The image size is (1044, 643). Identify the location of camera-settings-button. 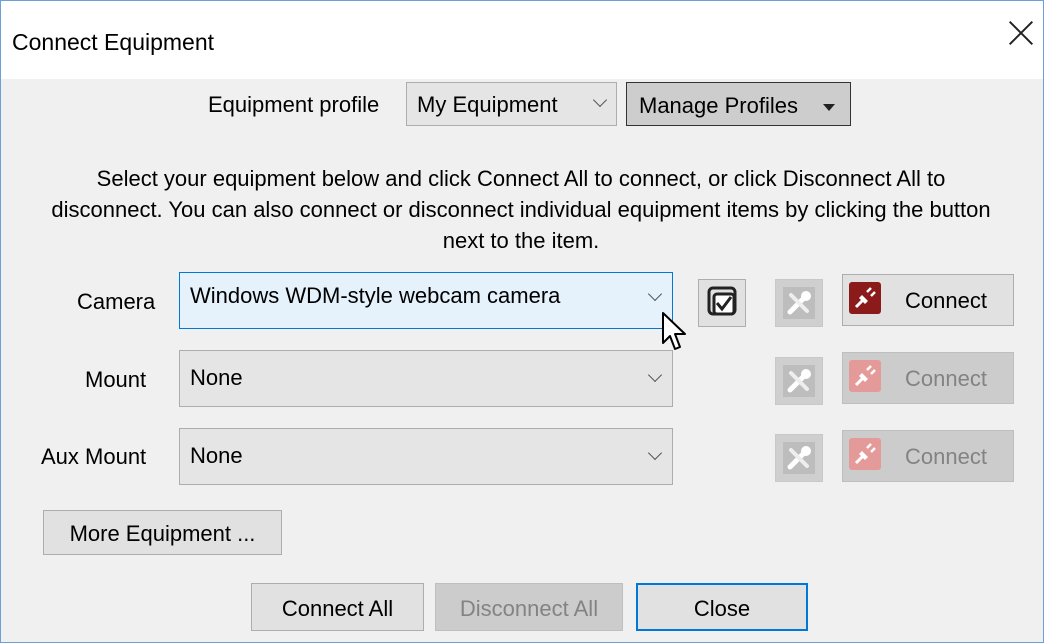
(799, 303).